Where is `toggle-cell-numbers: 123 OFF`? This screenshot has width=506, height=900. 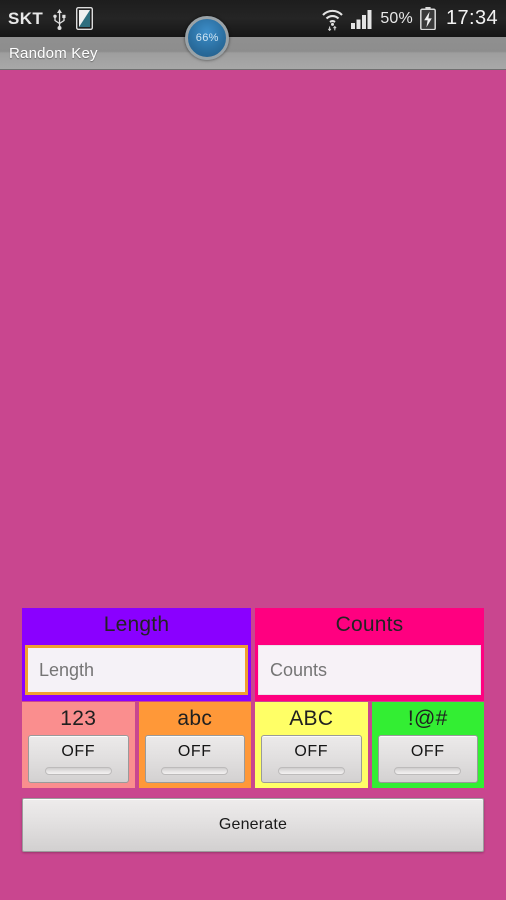 toggle-cell-numbers: 123 OFF is located at coordinates (78, 745).